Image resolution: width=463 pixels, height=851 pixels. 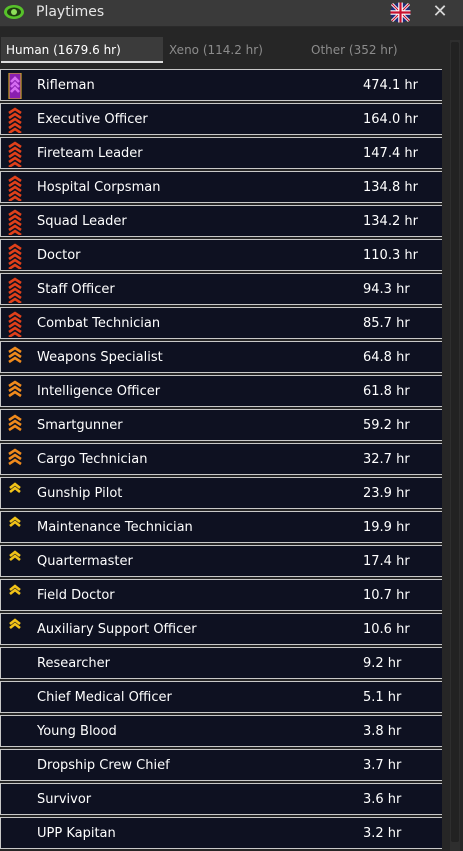 I want to click on tab-xeno: Xeno (114.2 hr), so click(x=216, y=50).